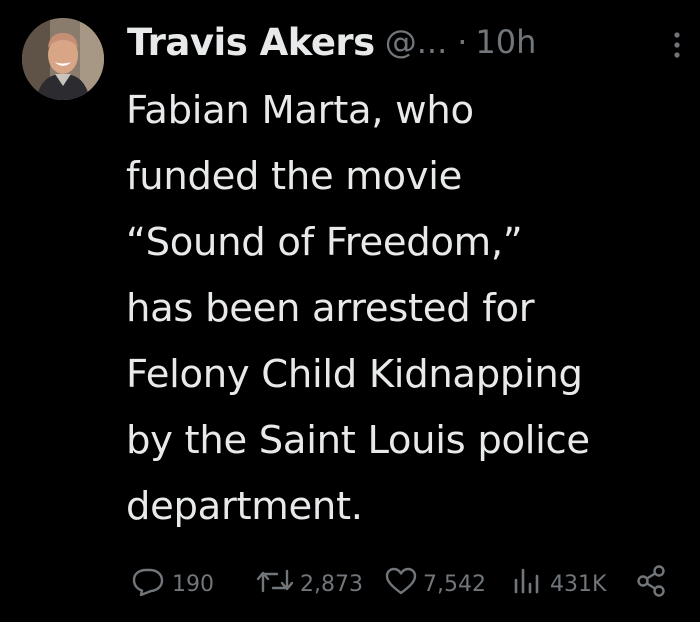 The image size is (700, 622). What do you see at coordinates (401, 584) in the screenshot?
I see `heart-icon` at bounding box center [401, 584].